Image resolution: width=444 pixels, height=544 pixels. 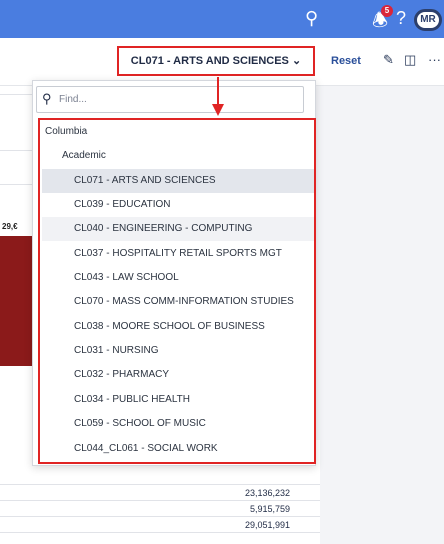 What do you see at coordinates (387, 11) in the screenshot?
I see `notification-badge: 5` at bounding box center [387, 11].